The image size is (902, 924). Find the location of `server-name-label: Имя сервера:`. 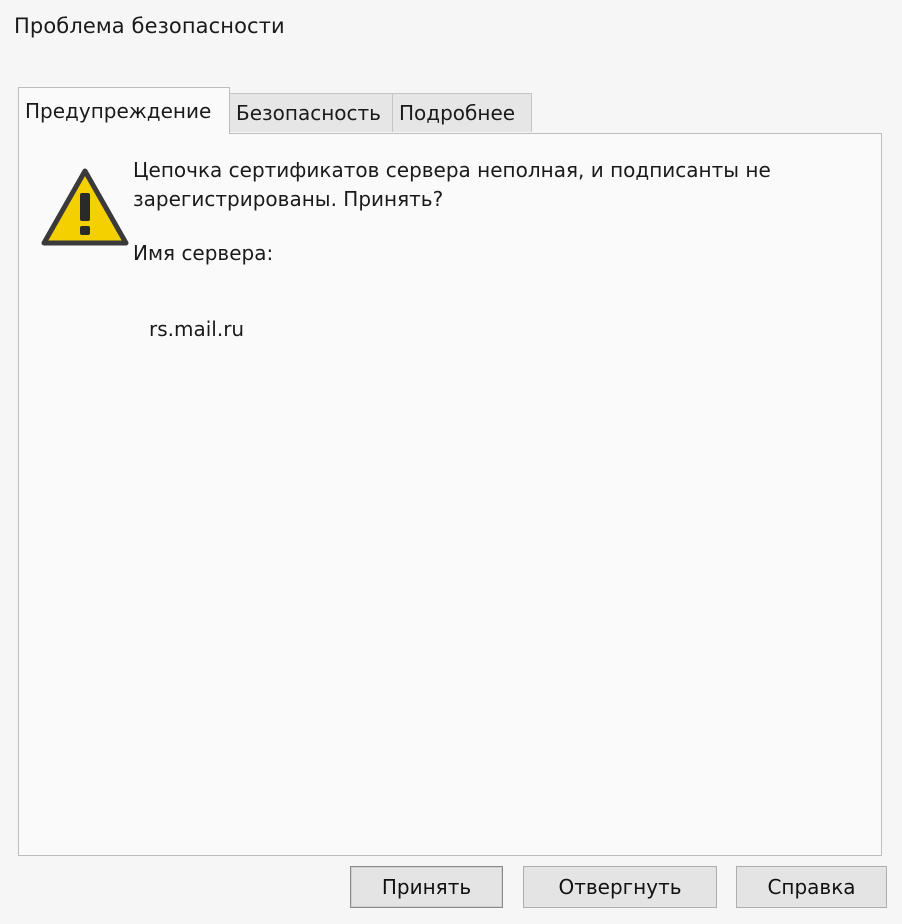

server-name-label: Имя сервера: is located at coordinates (203, 253).